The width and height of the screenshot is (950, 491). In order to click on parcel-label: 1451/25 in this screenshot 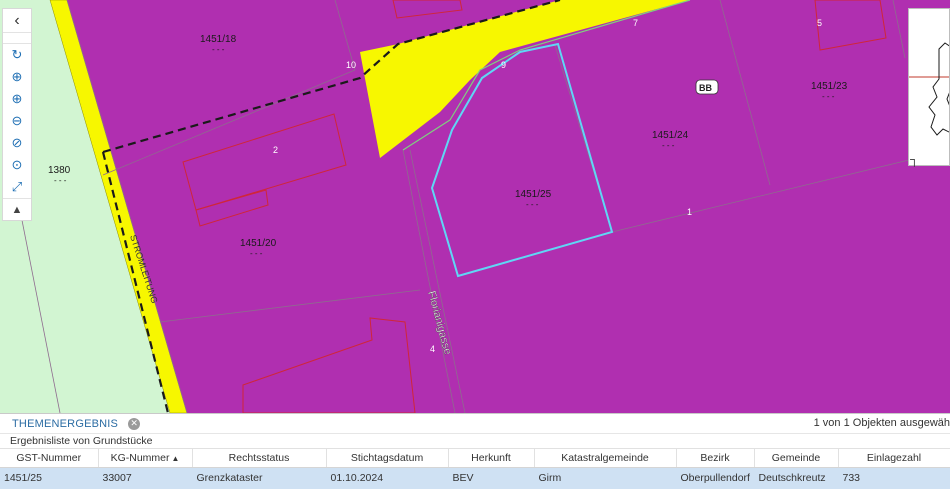, I will do `click(533, 194)`.